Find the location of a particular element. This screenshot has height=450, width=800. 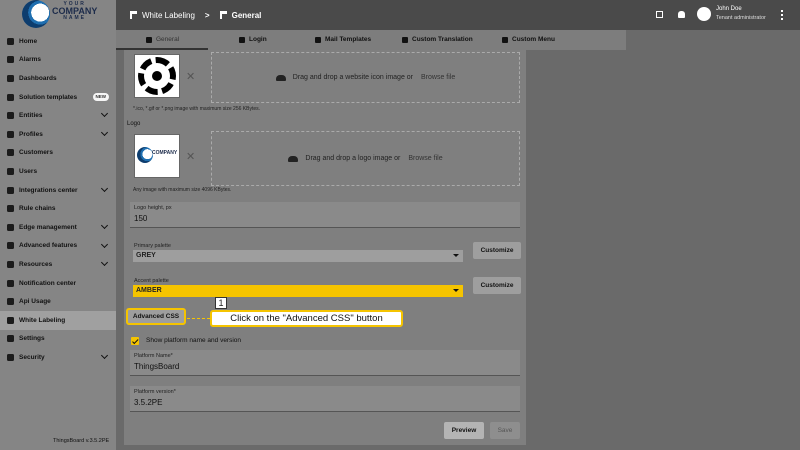

show-platform-checkbox is located at coordinates (135, 341).